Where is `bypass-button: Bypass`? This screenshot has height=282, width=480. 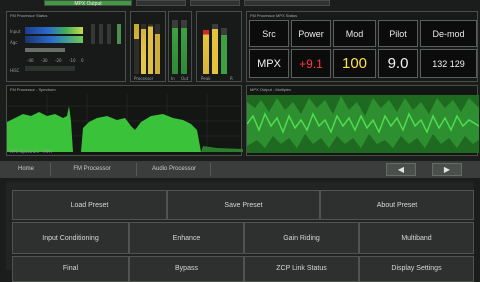 bypass-button: Bypass is located at coordinates (186, 269).